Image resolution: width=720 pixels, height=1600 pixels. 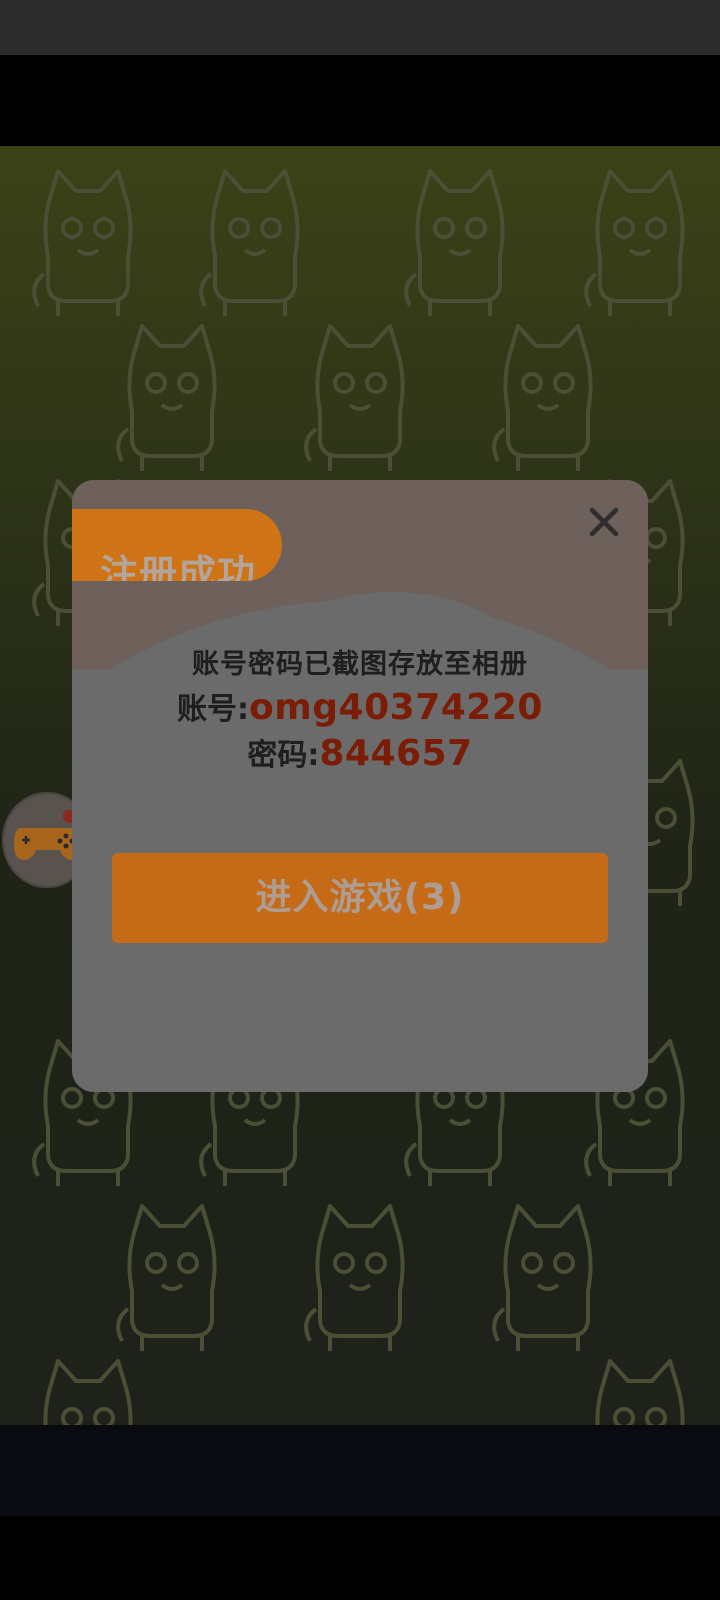 I want to click on bottom-band, so click(x=360, y=1470).